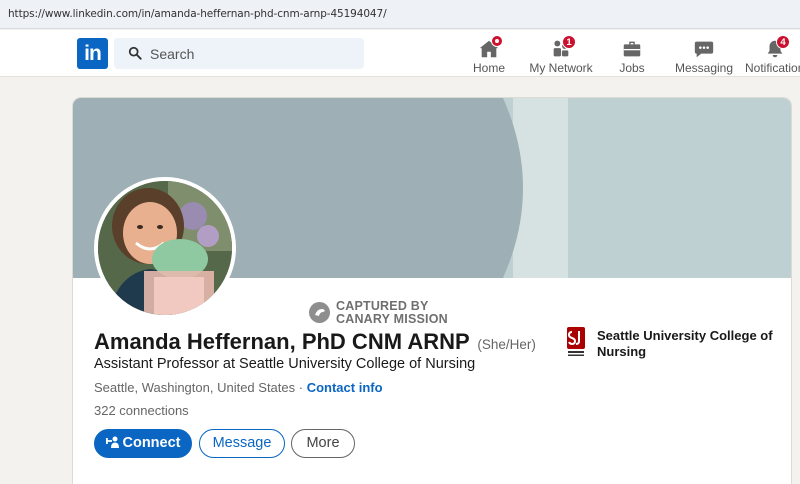 Image resolution: width=800 pixels, height=484 pixels. Describe the element at coordinates (561, 55) in the screenshot. I see `nav-item-my-network: 1 My Network` at that location.